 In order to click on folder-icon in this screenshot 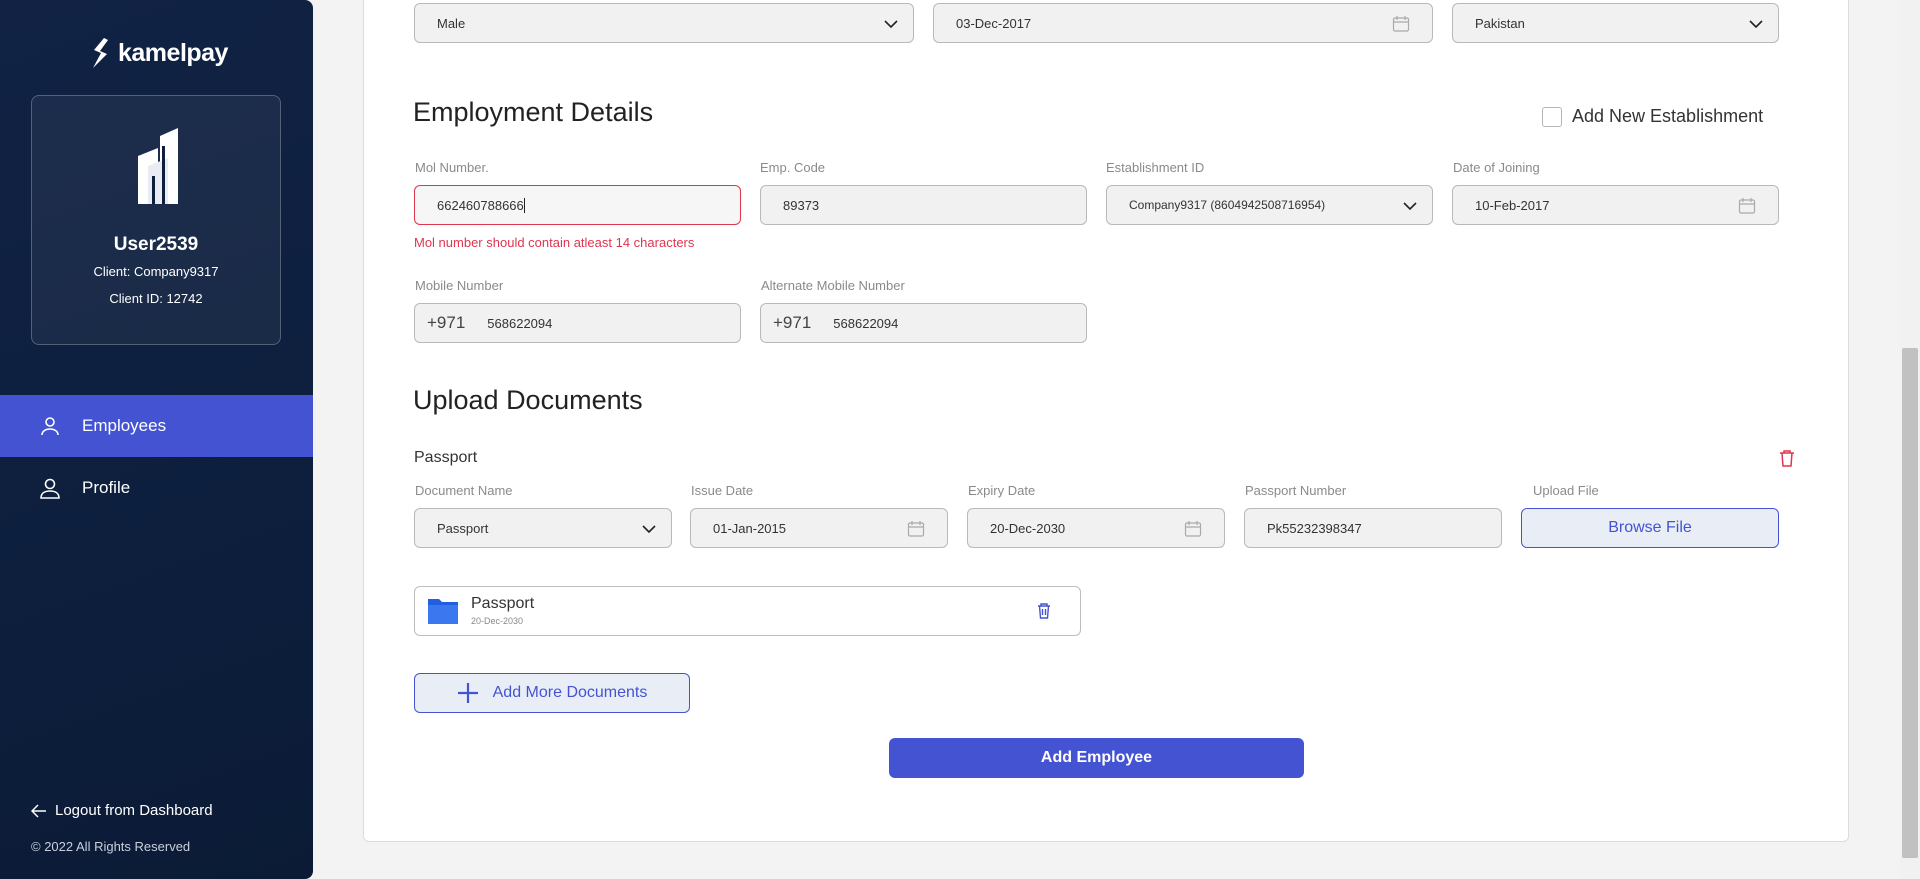, I will do `click(443, 611)`.